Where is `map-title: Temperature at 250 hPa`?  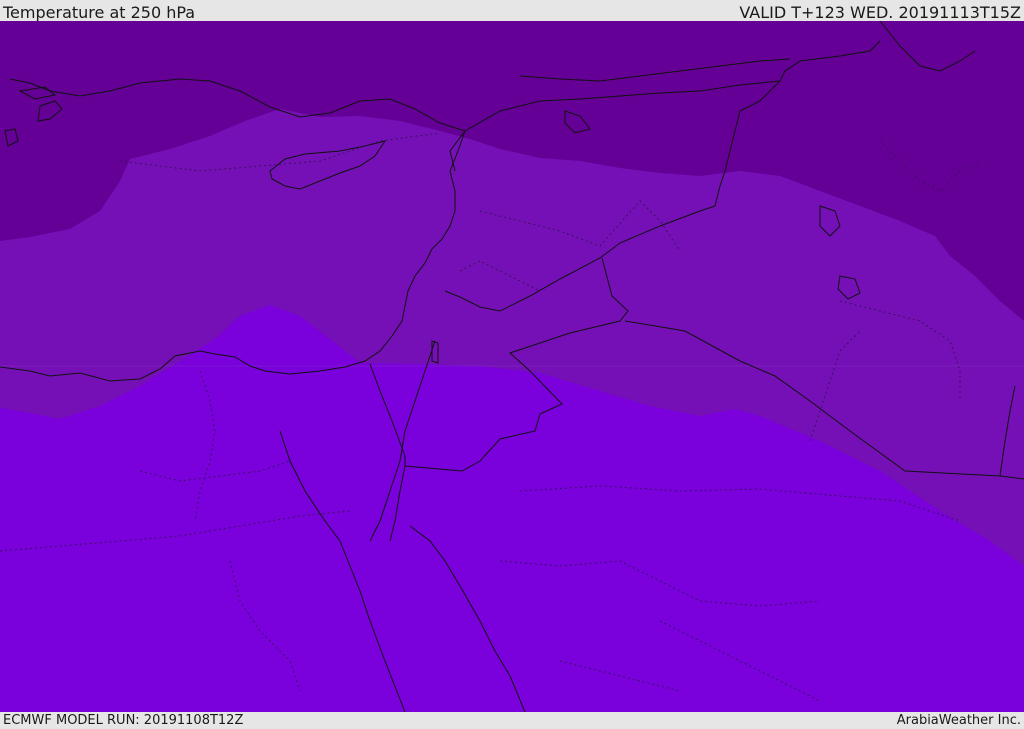 map-title: Temperature at 250 hPa is located at coordinates (99, 12).